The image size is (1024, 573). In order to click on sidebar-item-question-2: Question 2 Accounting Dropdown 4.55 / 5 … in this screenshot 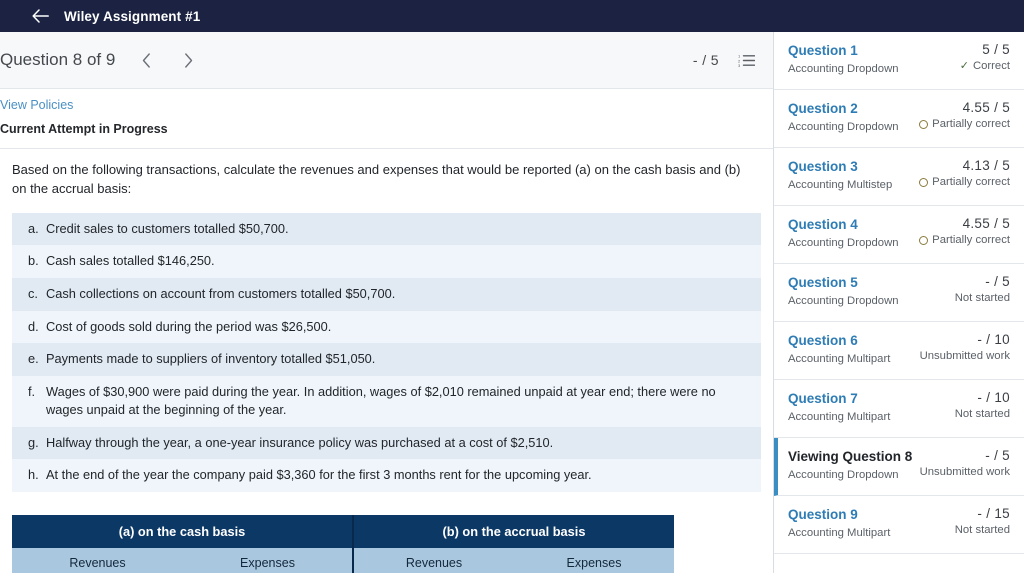, I will do `click(899, 119)`.